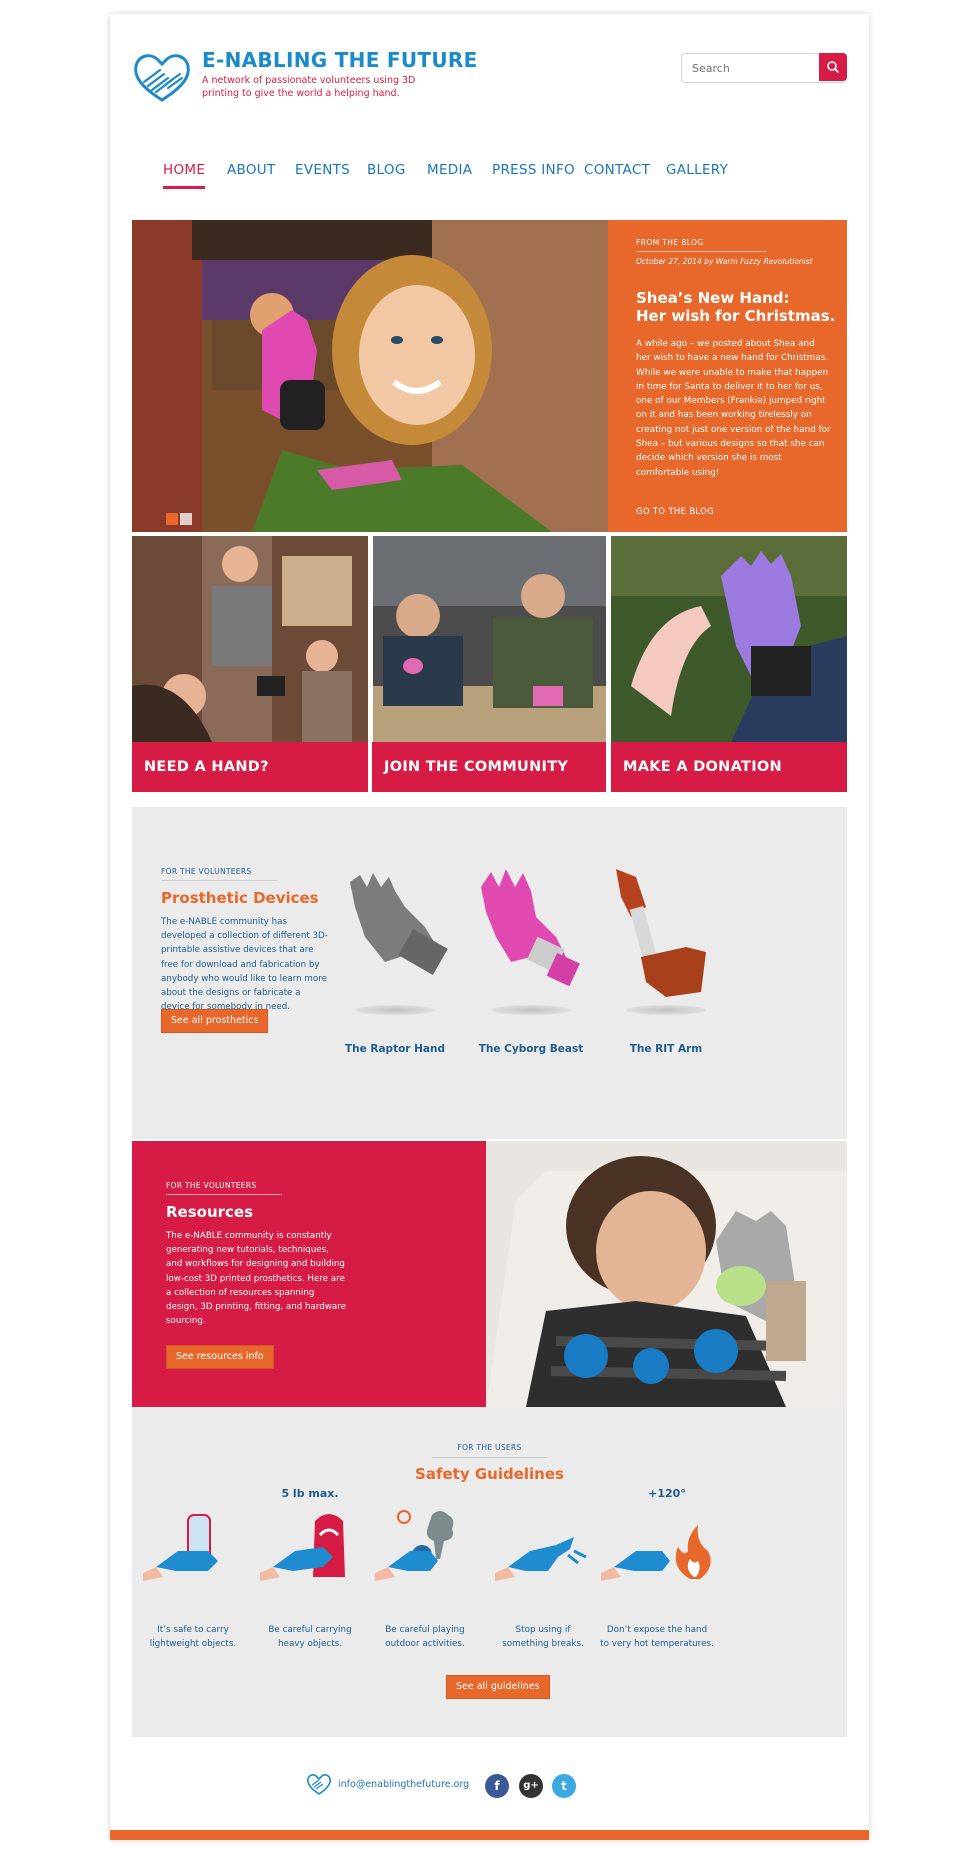  I want to click on caption-line-1: Be careful carrying, so click(310, 1630).